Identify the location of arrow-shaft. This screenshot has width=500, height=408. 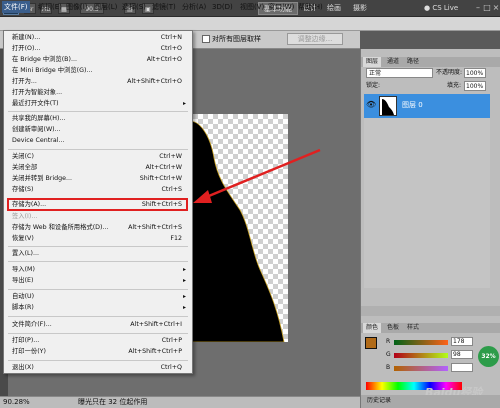
(262, 174).